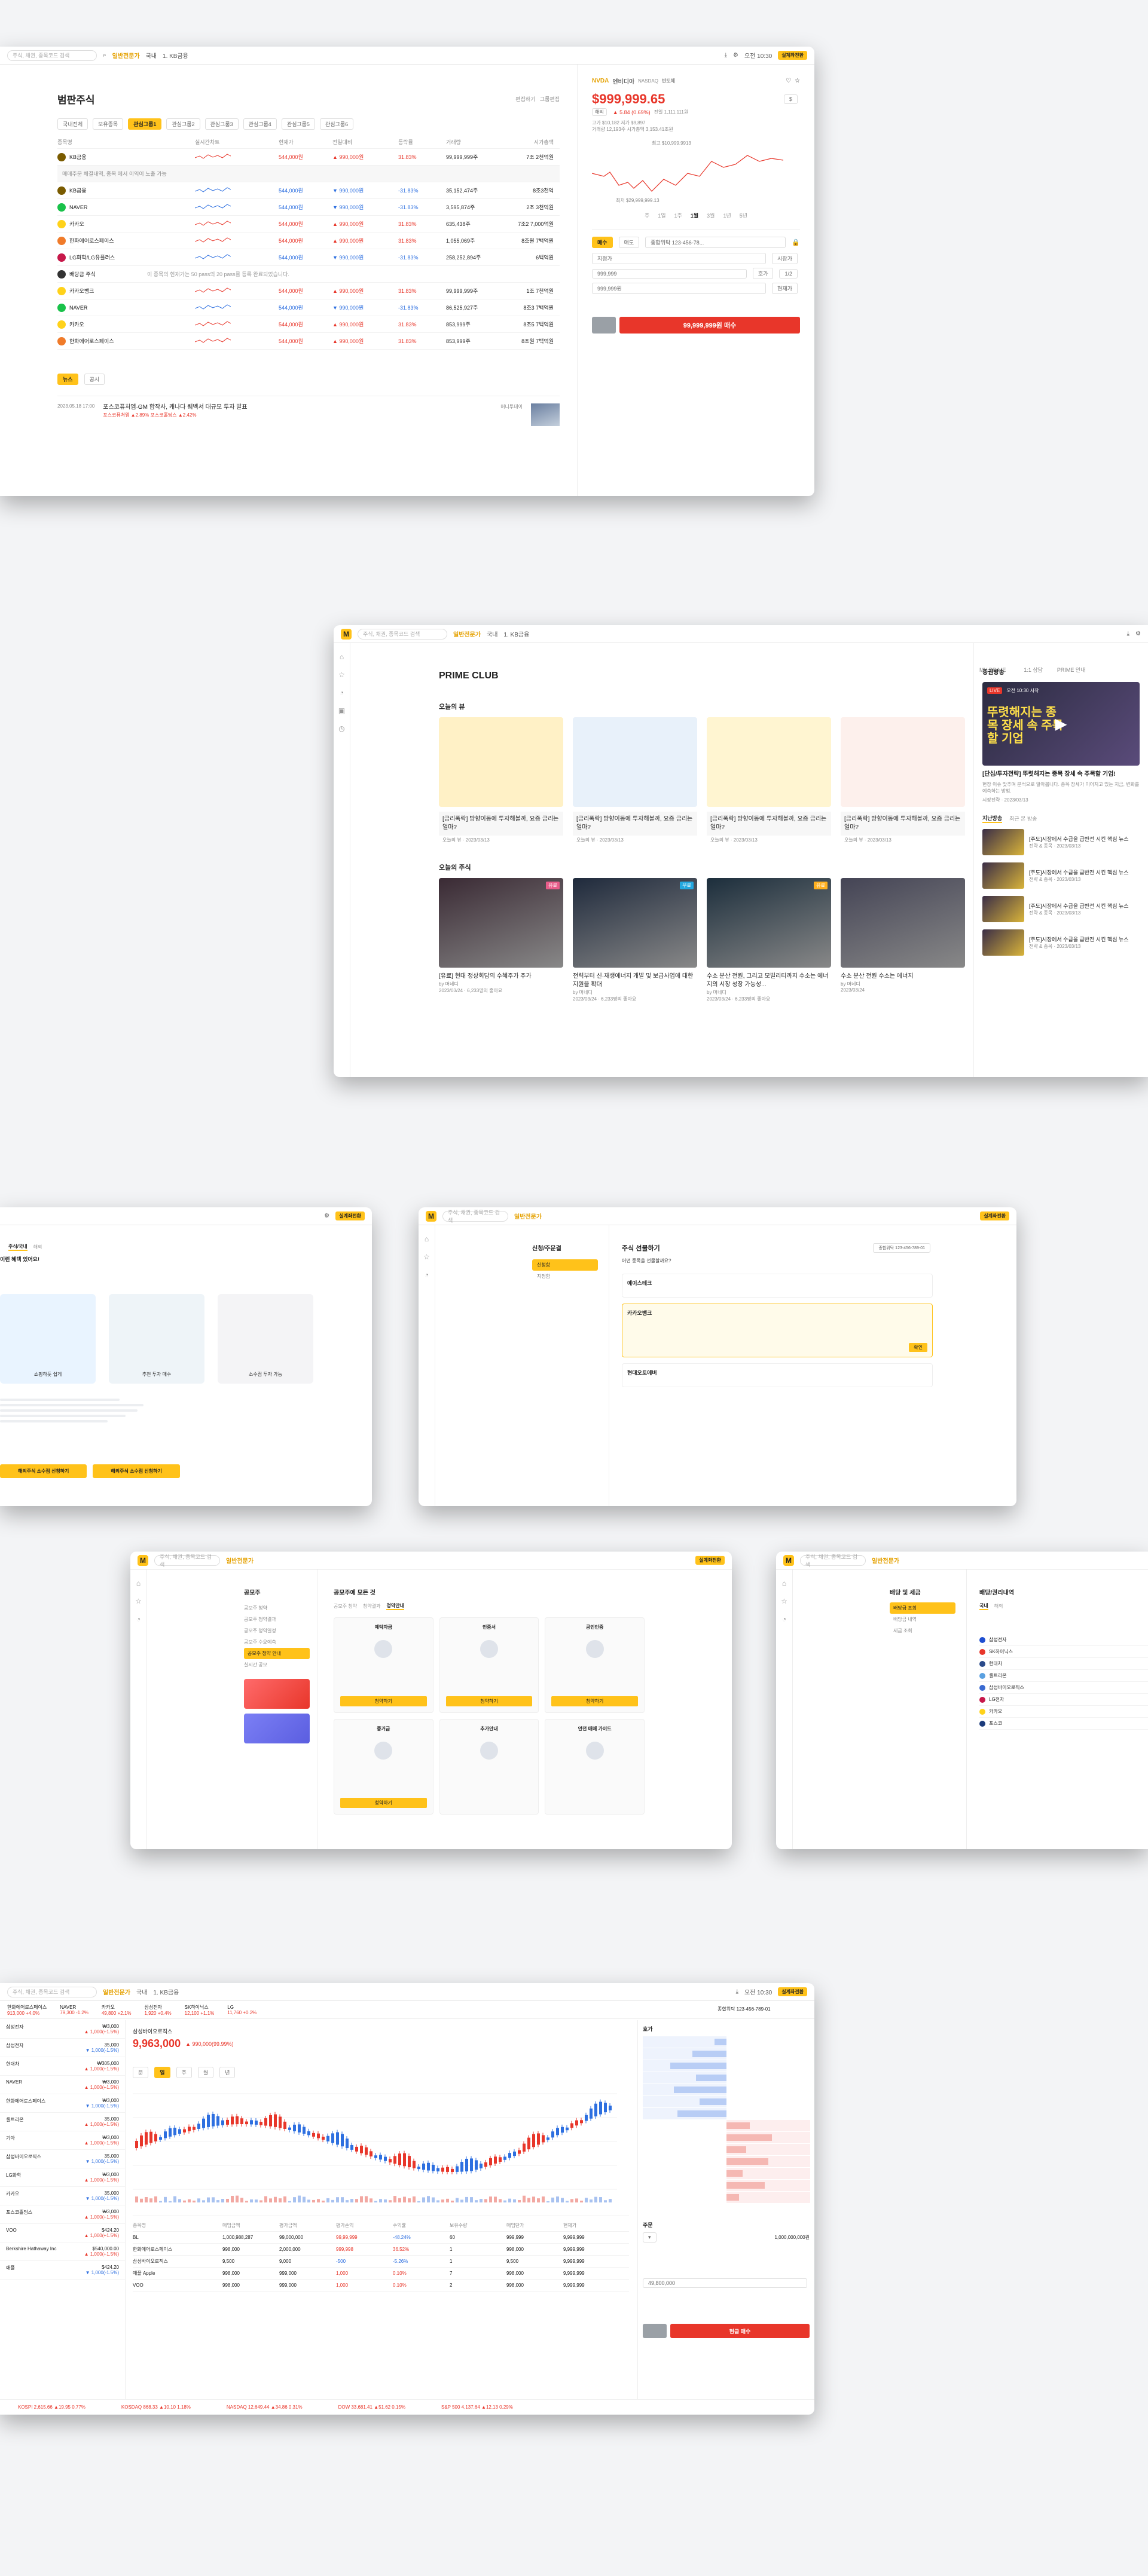 The width and height of the screenshot is (1148, 2576). I want to click on ipo-left-item: 공모주 청약 안내, so click(277, 1653).